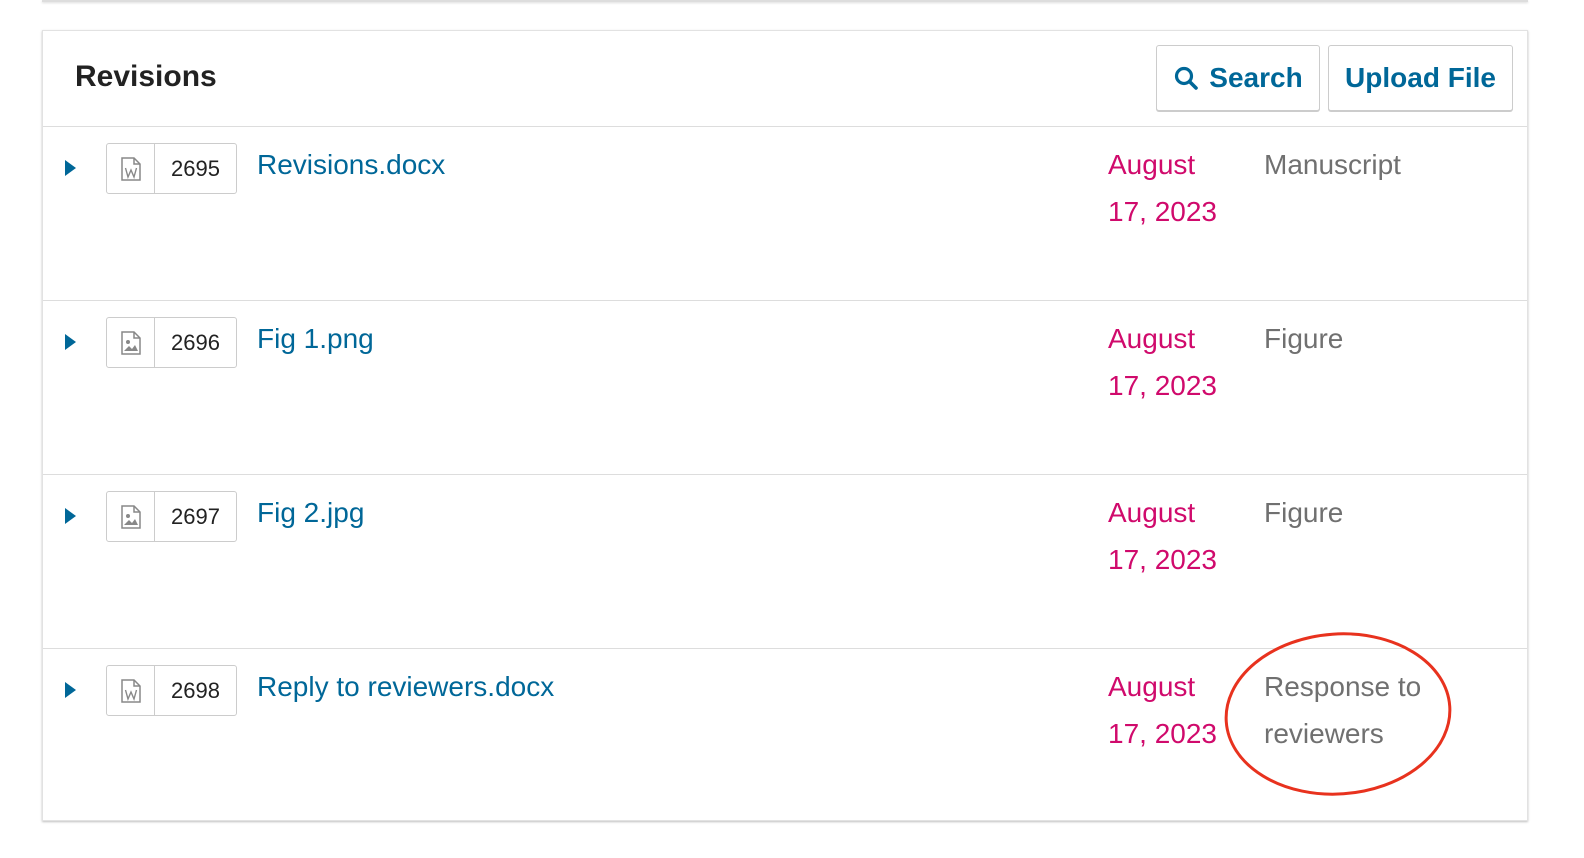 This screenshot has width=1584, height=858. What do you see at coordinates (1256, 77) in the screenshot?
I see `search-button-label: Search` at bounding box center [1256, 77].